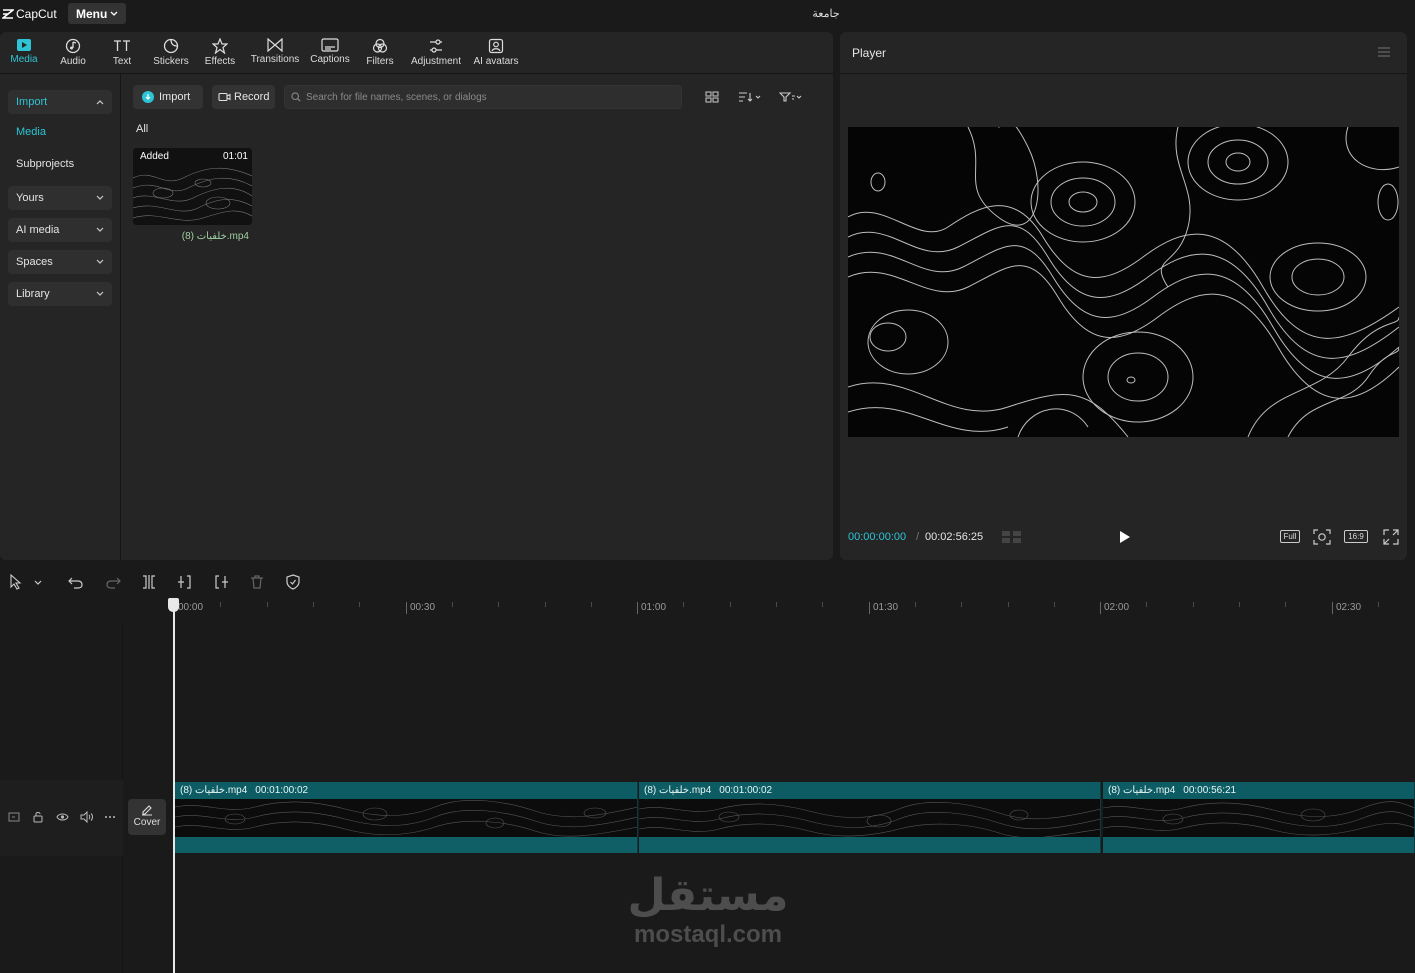  What do you see at coordinates (712, 97) in the screenshot?
I see `grid-view-button` at bounding box center [712, 97].